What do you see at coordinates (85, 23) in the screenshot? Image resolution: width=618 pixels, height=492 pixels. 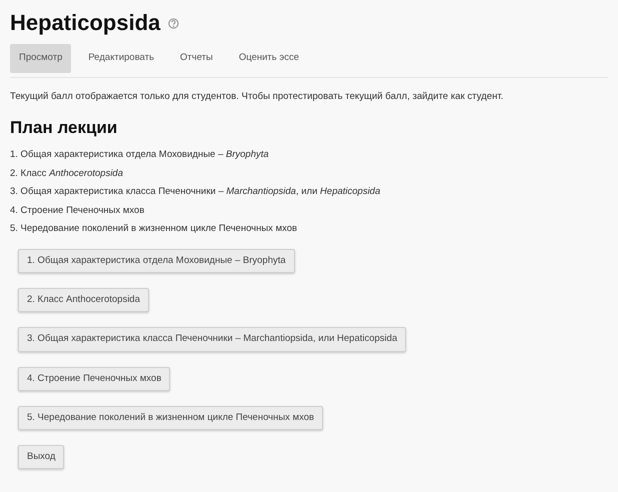 I see `page-title: Hepaticopsida` at bounding box center [85, 23].